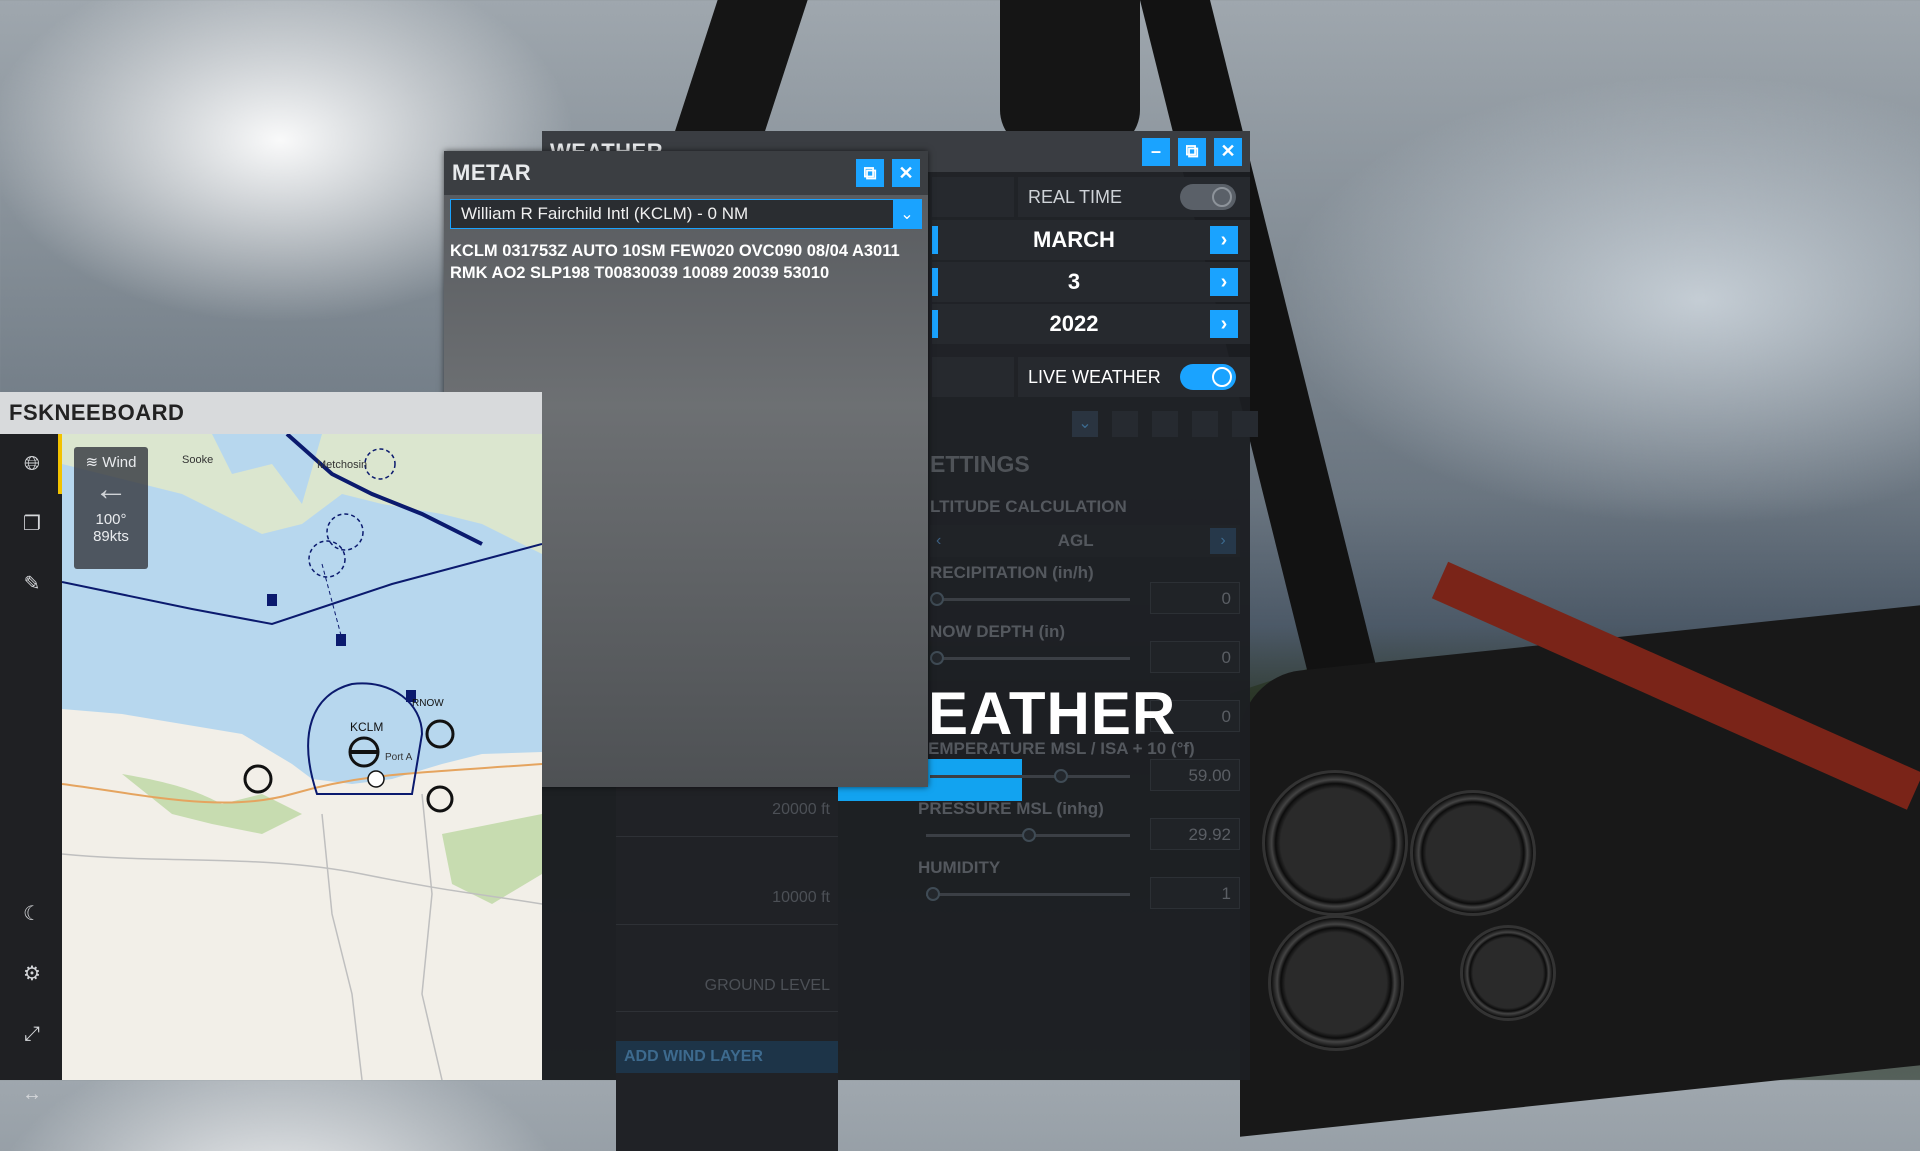  I want to click on year-row: 2022 ›, so click(1091, 324).